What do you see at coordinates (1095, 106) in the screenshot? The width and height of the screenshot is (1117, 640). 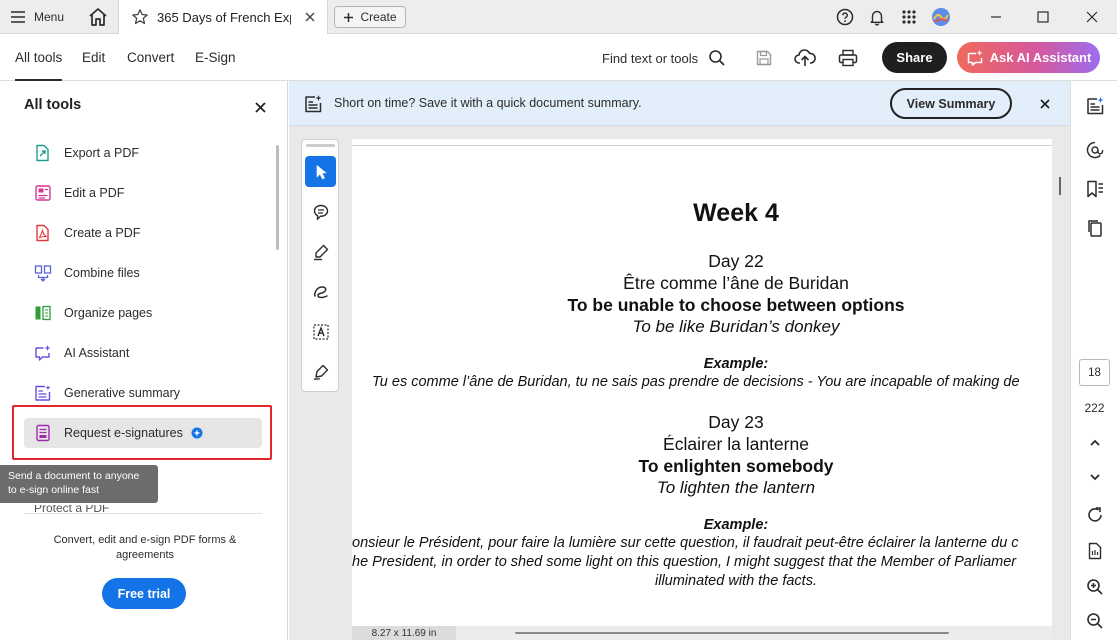 I see `generative-summary-button` at bounding box center [1095, 106].